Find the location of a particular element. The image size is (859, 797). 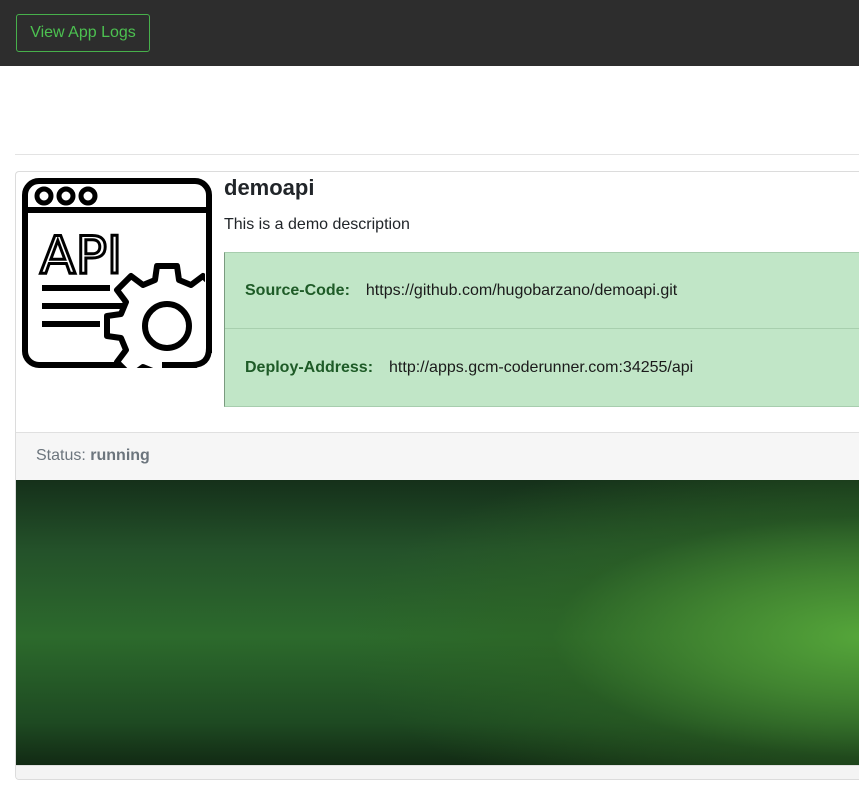

card-footer is located at coordinates (437, 772).